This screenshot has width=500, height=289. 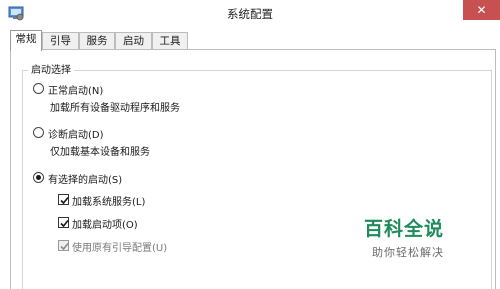 I want to click on normal-startup-description: 加载所有设备驱动程序和服务, so click(x=115, y=108).